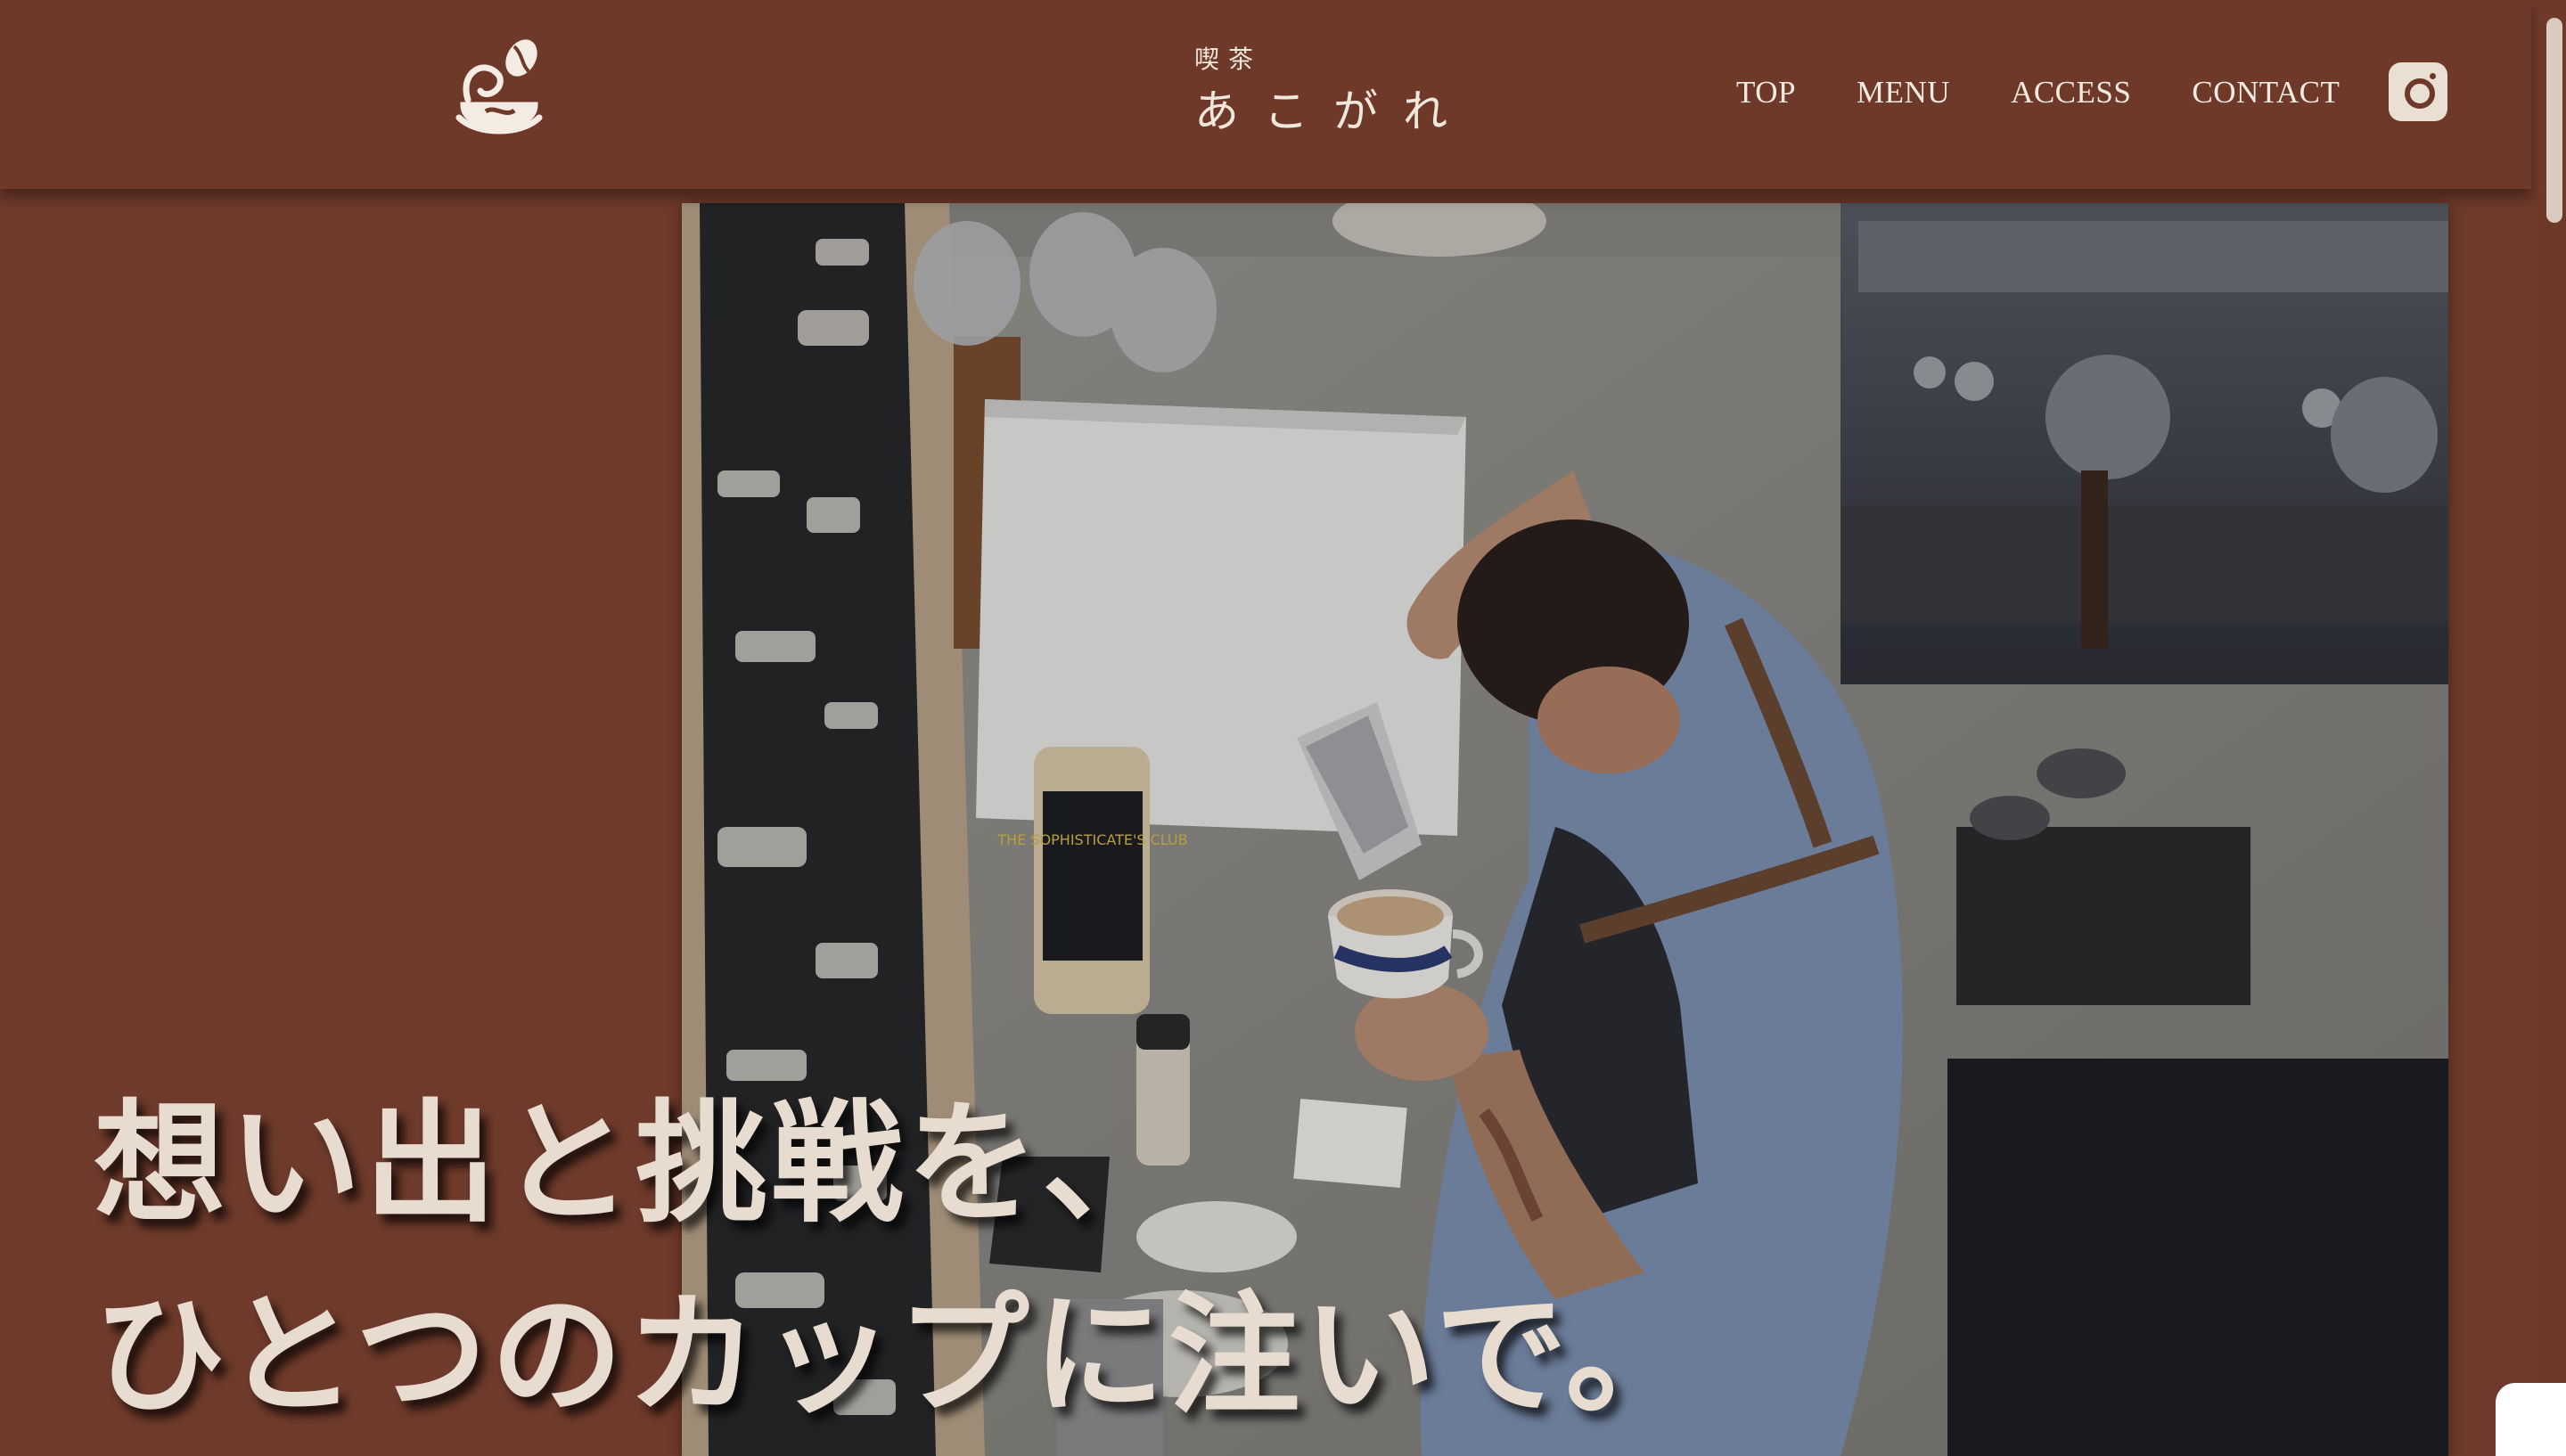 The height and width of the screenshot is (1456, 2566). What do you see at coordinates (1229, 60) in the screenshot?
I see `brand-subtitle: 喫茶` at bounding box center [1229, 60].